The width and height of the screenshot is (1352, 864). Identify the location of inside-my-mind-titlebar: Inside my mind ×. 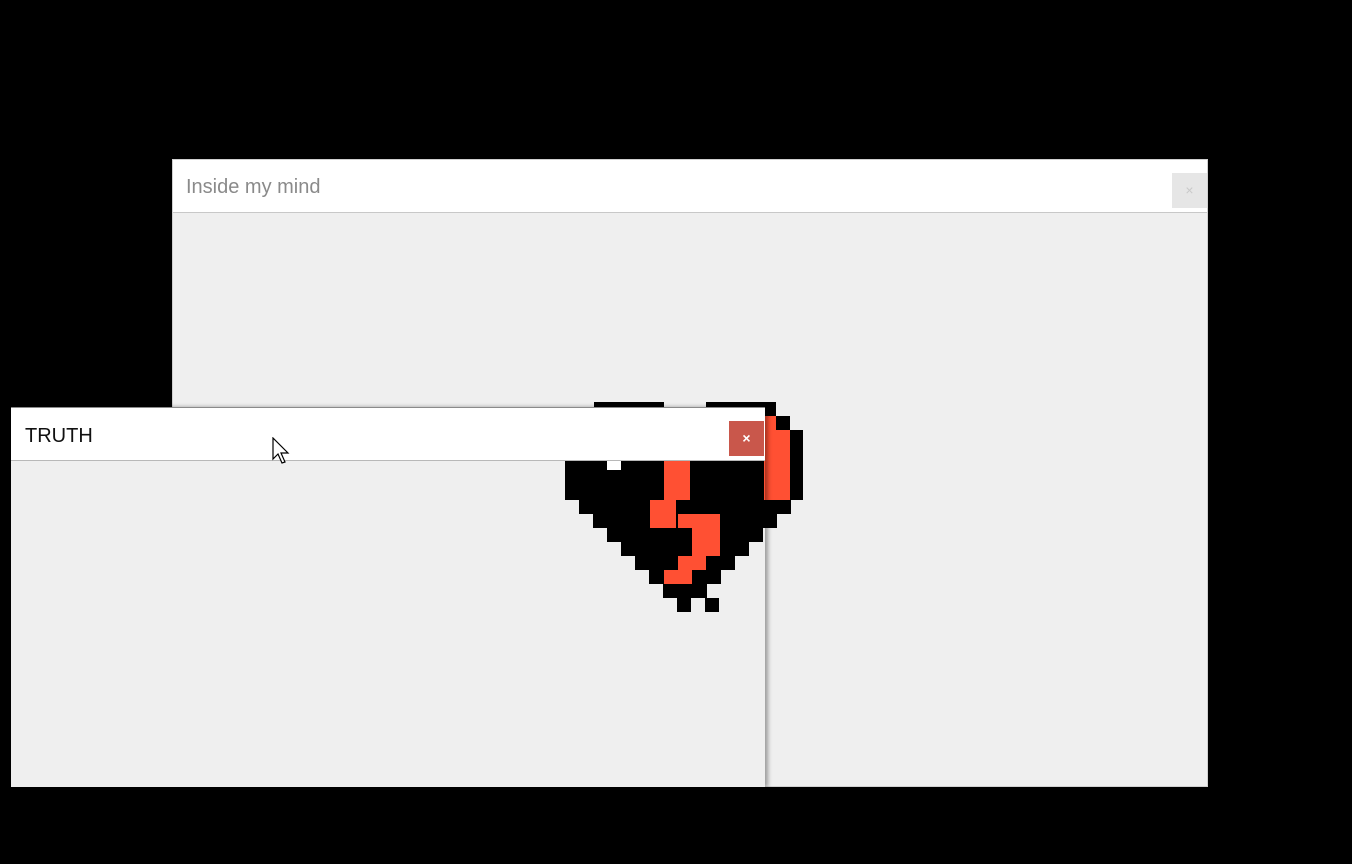
(690, 186).